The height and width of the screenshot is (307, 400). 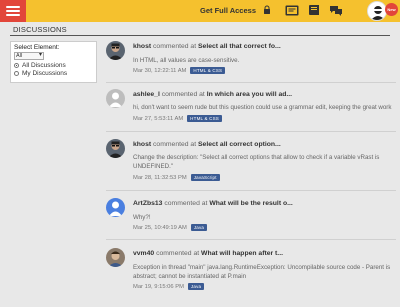 I want to click on google-avatar-image, so click(x=115, y=207).